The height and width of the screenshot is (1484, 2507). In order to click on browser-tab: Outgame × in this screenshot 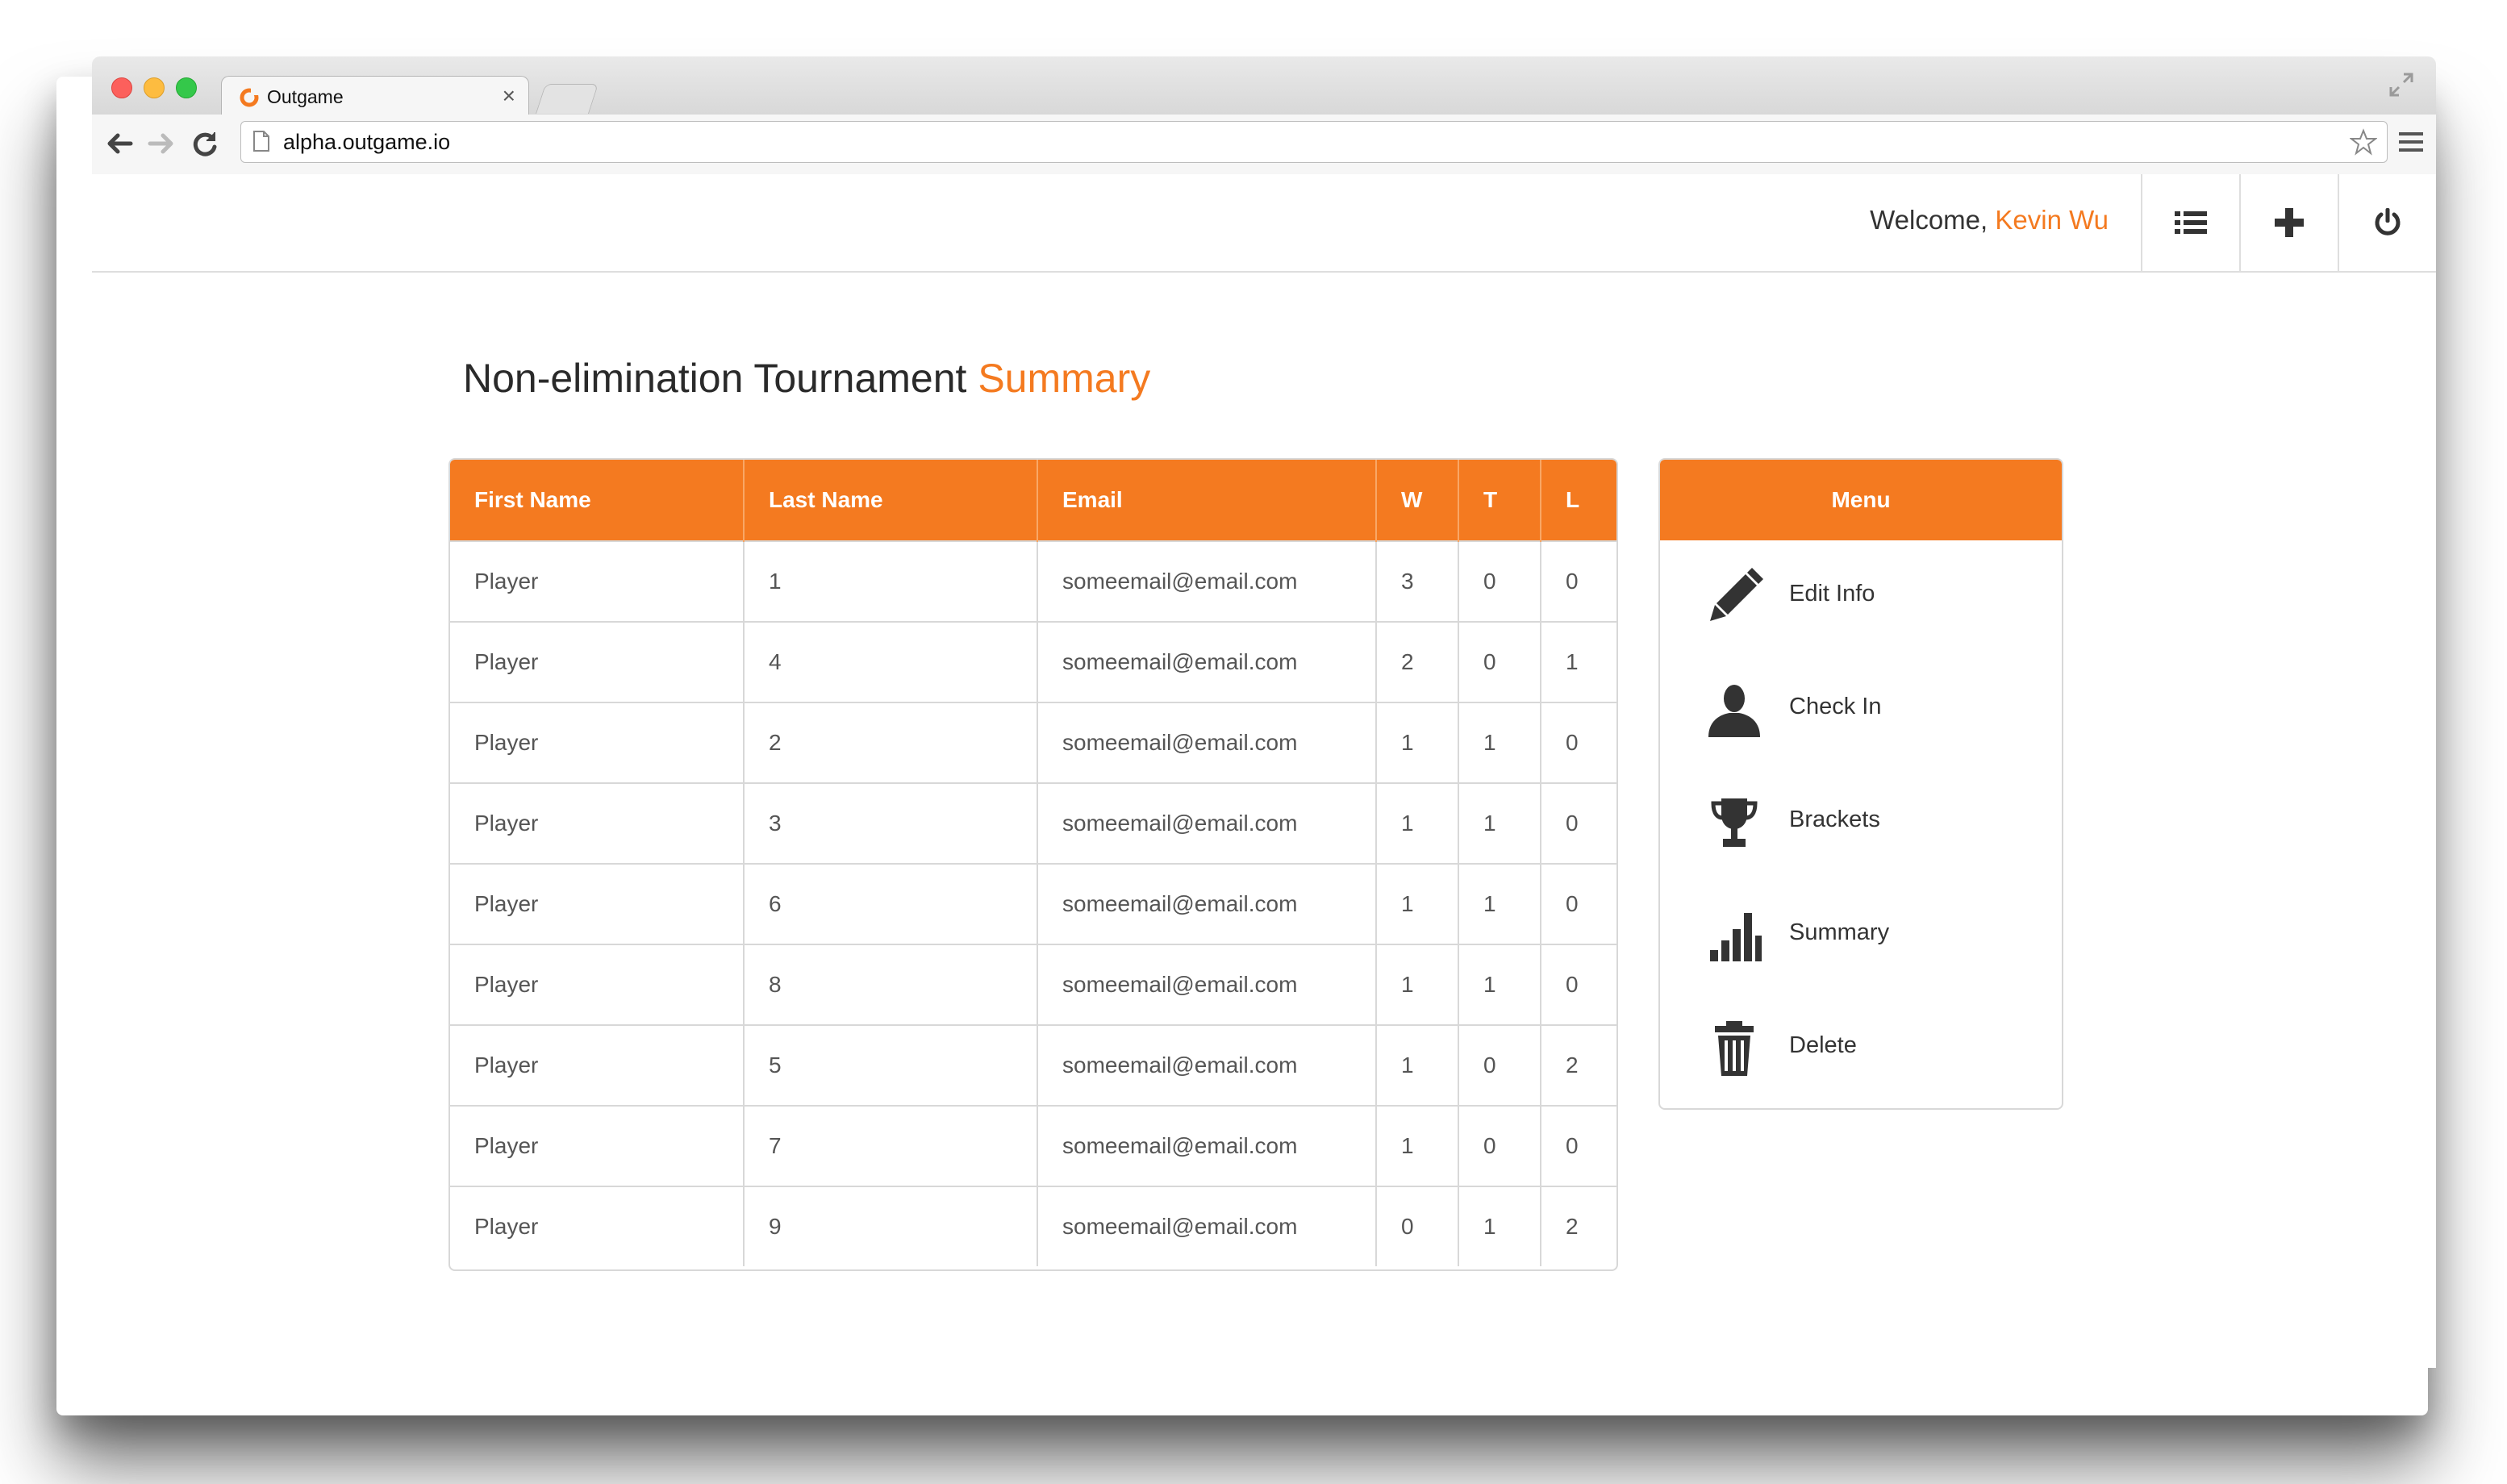, I will do `click(375, 96)`.